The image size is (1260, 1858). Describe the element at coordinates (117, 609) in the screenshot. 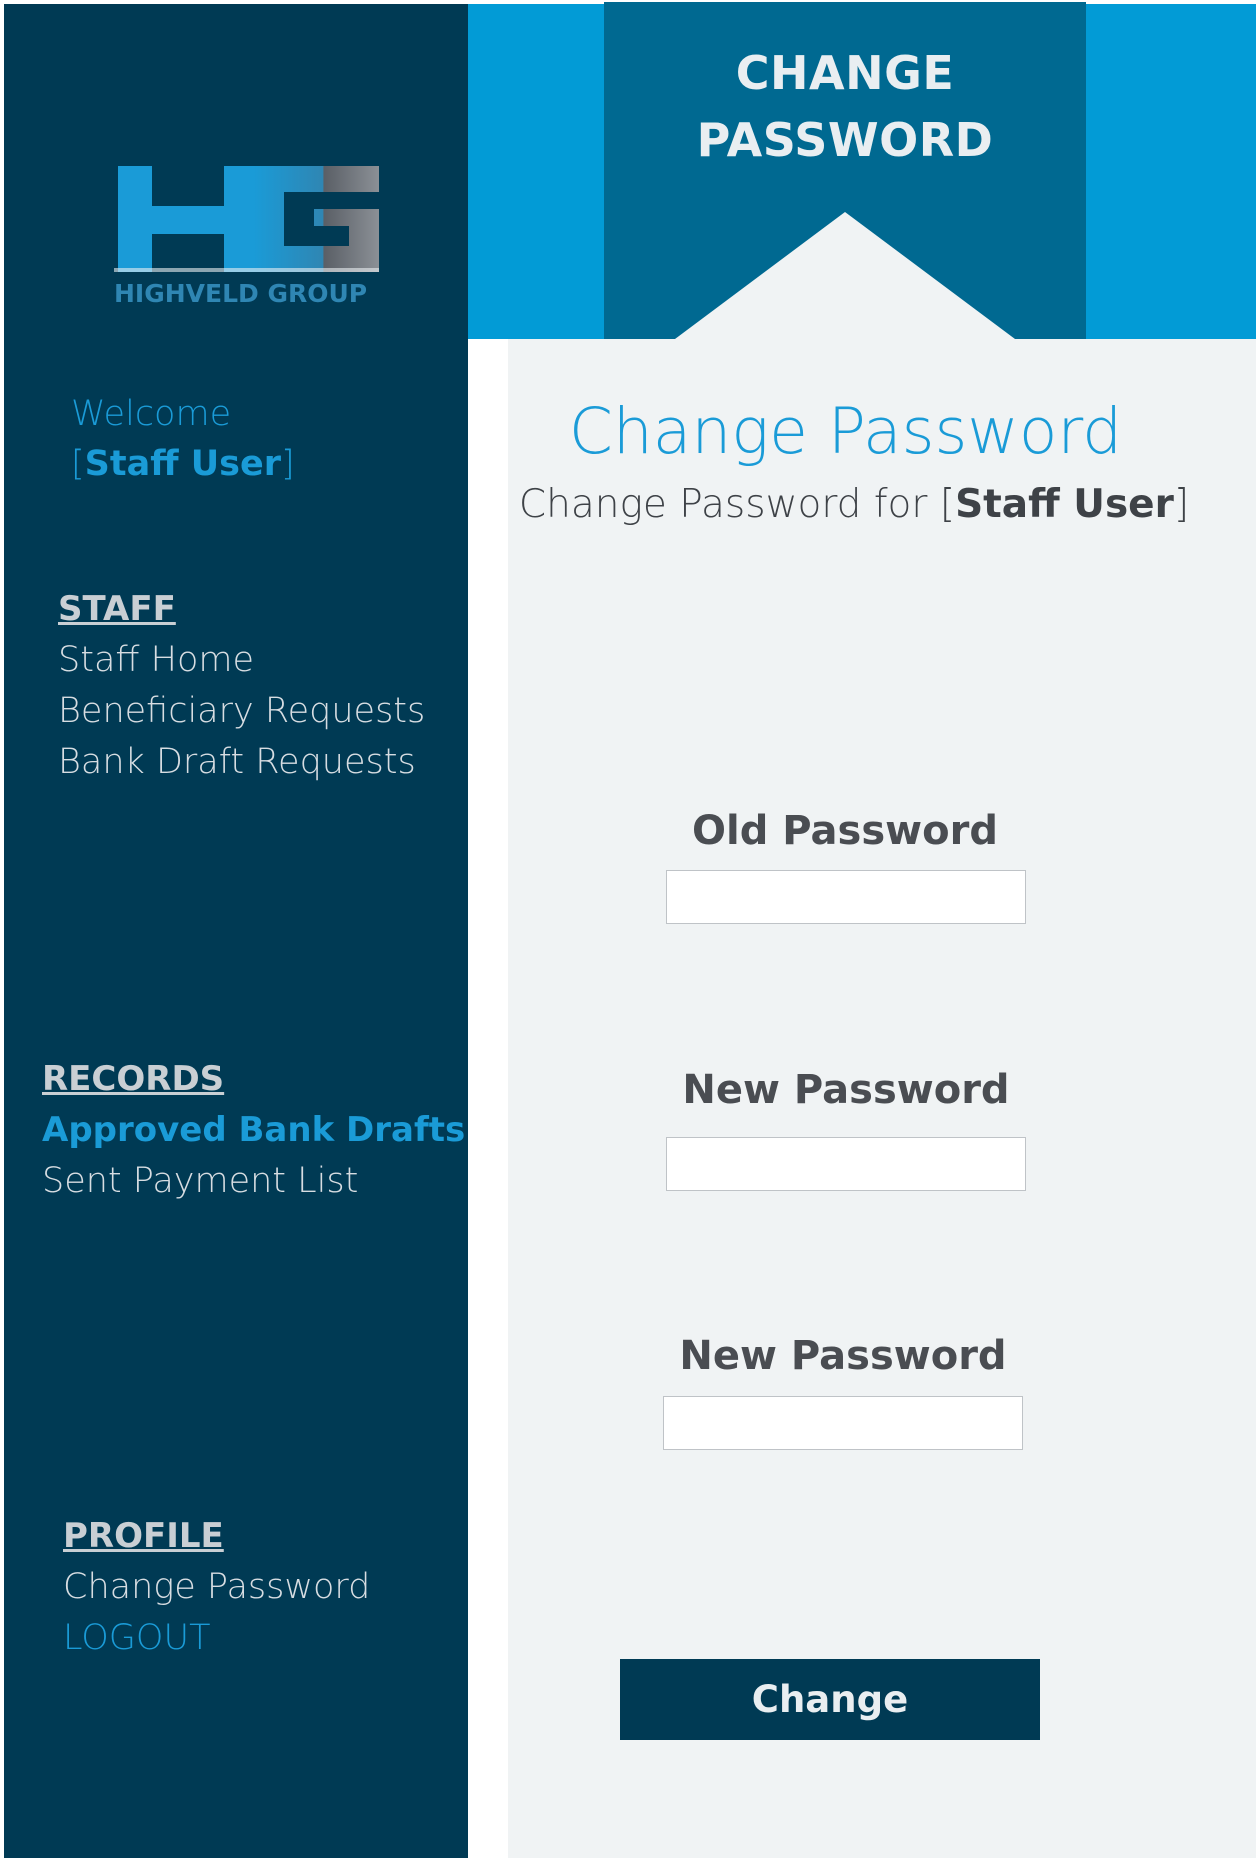

I see `nav-heading-staff: STAFF` at that location.